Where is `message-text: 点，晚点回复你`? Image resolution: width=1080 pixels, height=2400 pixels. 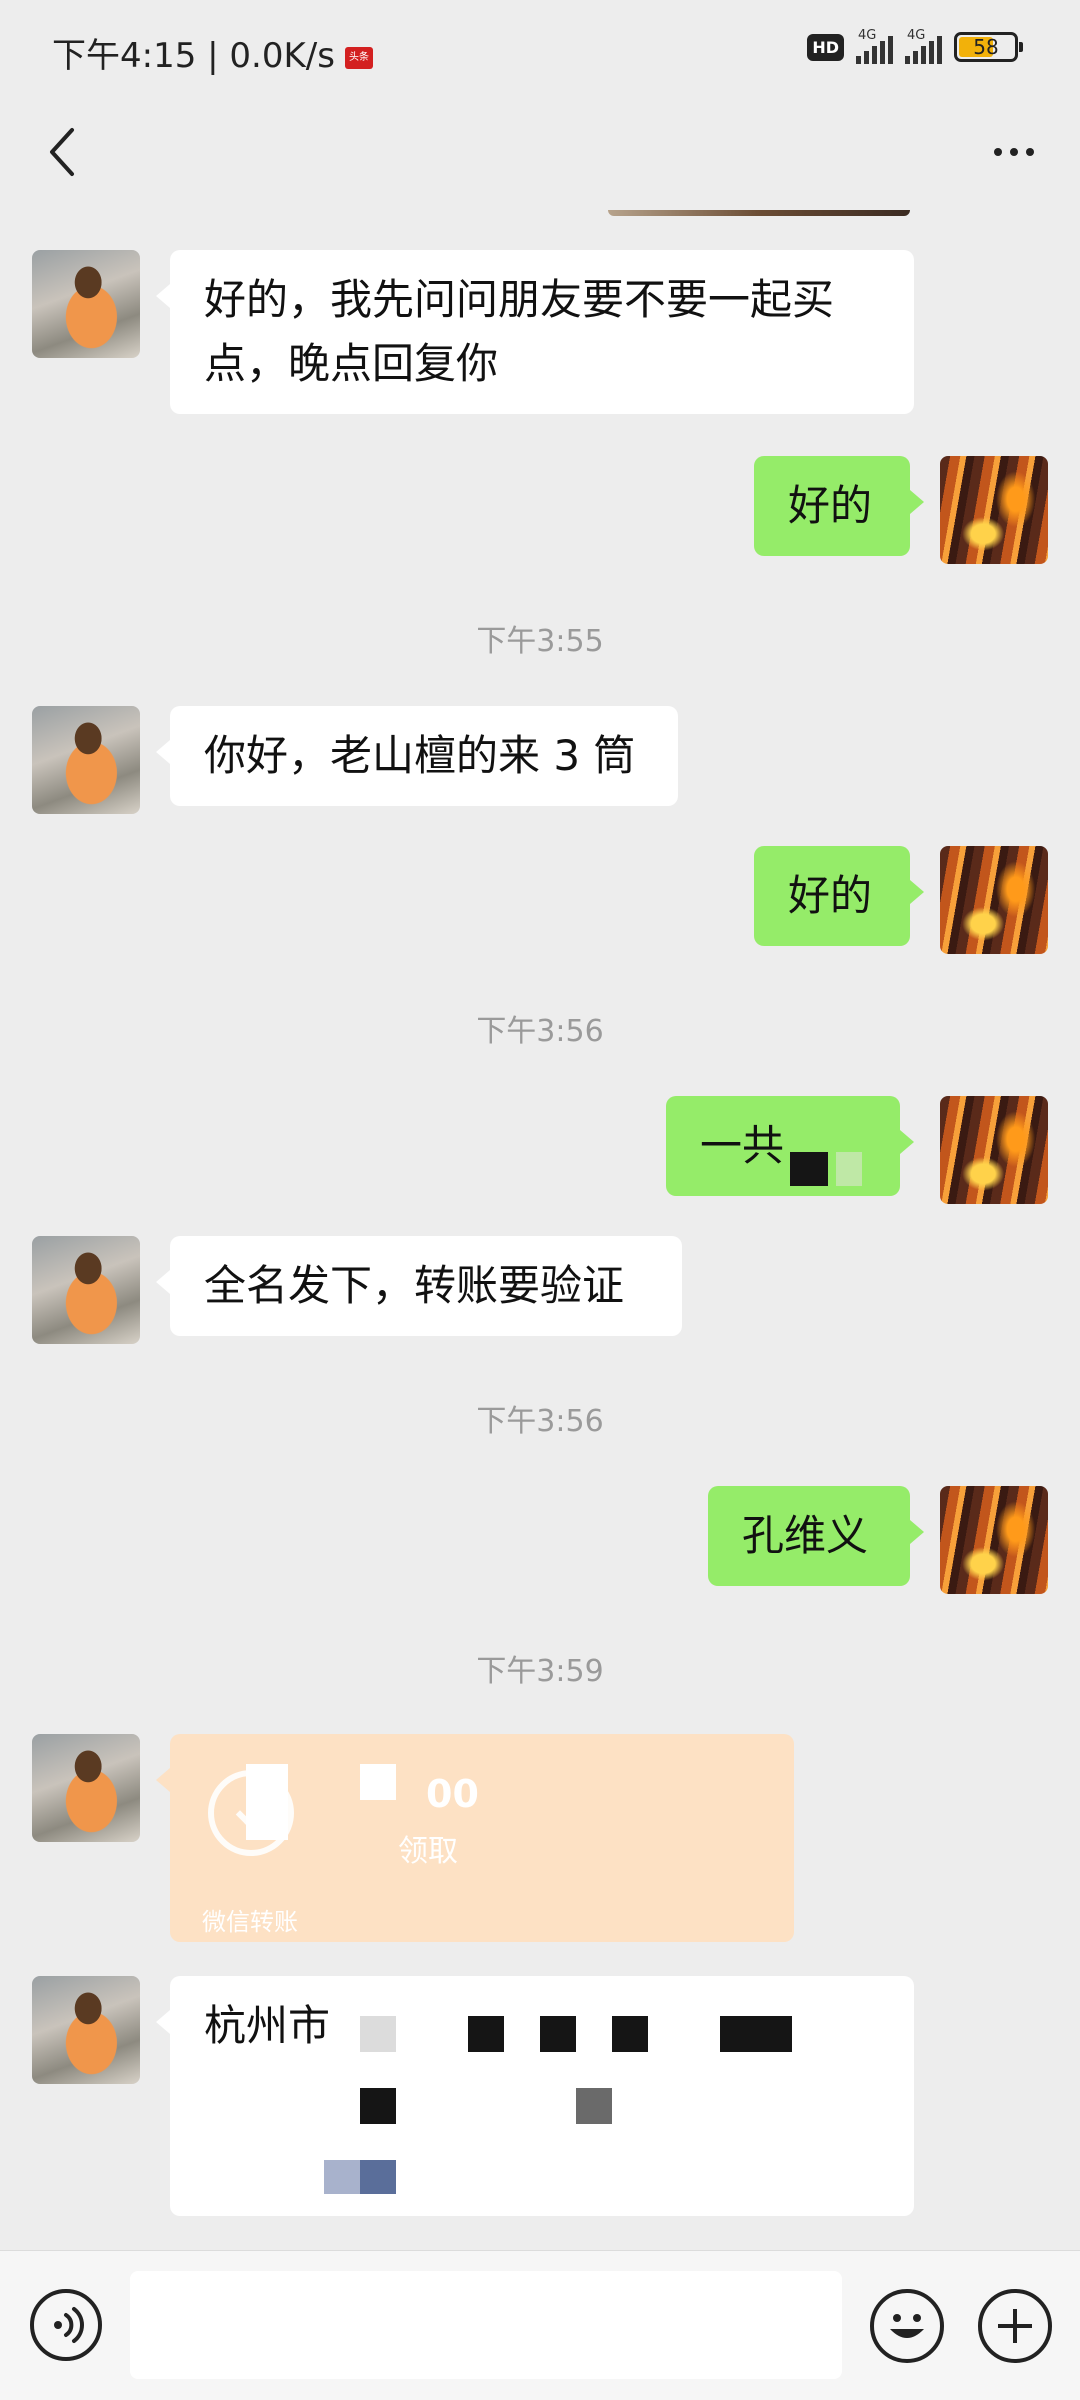
message-text: 点，晚点回复你 is located at coordinates (351, 363).